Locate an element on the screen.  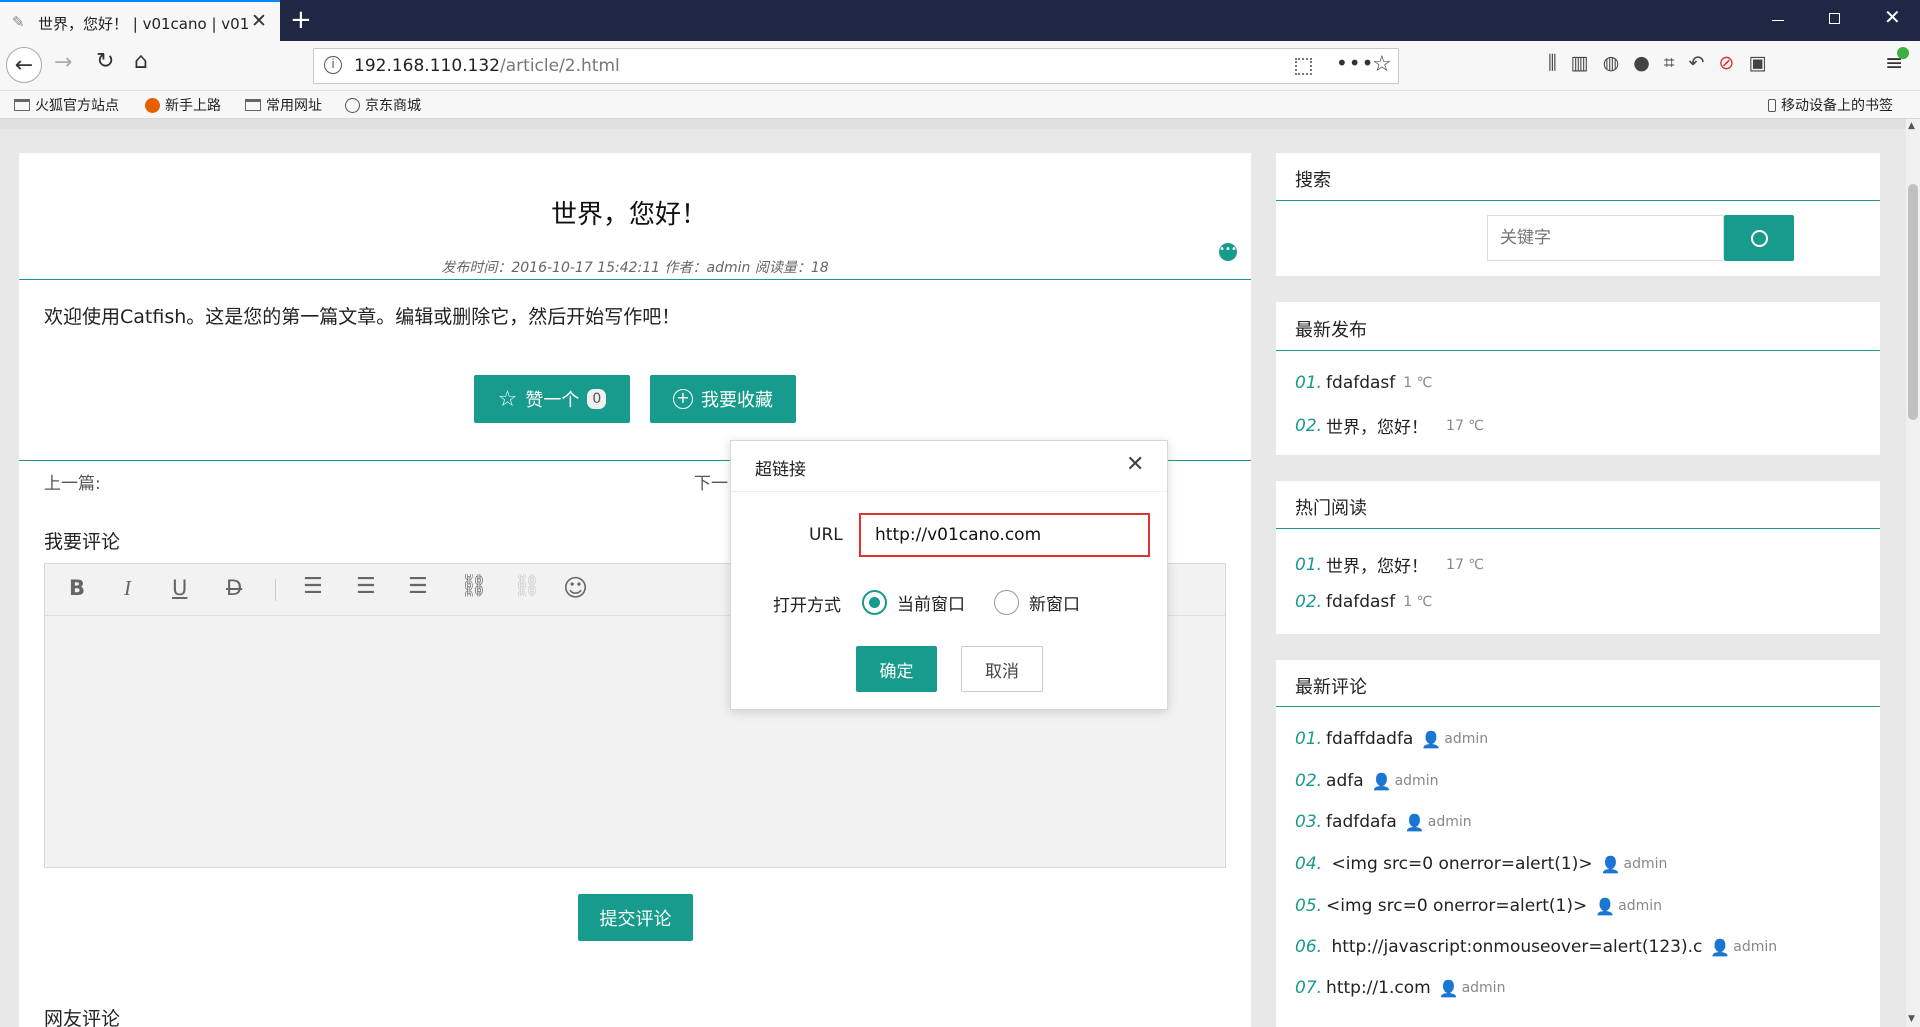
firefox-icon is located at coordinates (152, 105).